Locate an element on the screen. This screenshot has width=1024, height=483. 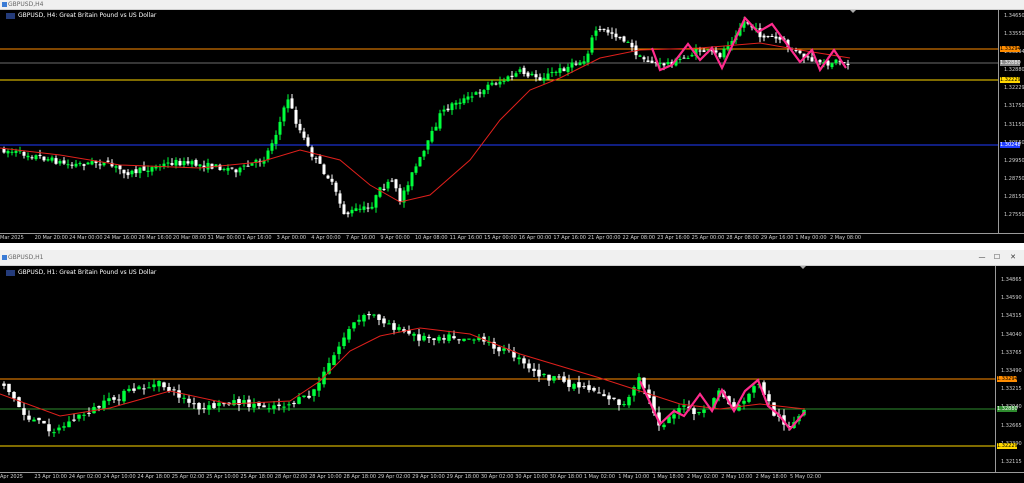
price-tag-blue: 1.30248 is located at coordinates (1010, 145).